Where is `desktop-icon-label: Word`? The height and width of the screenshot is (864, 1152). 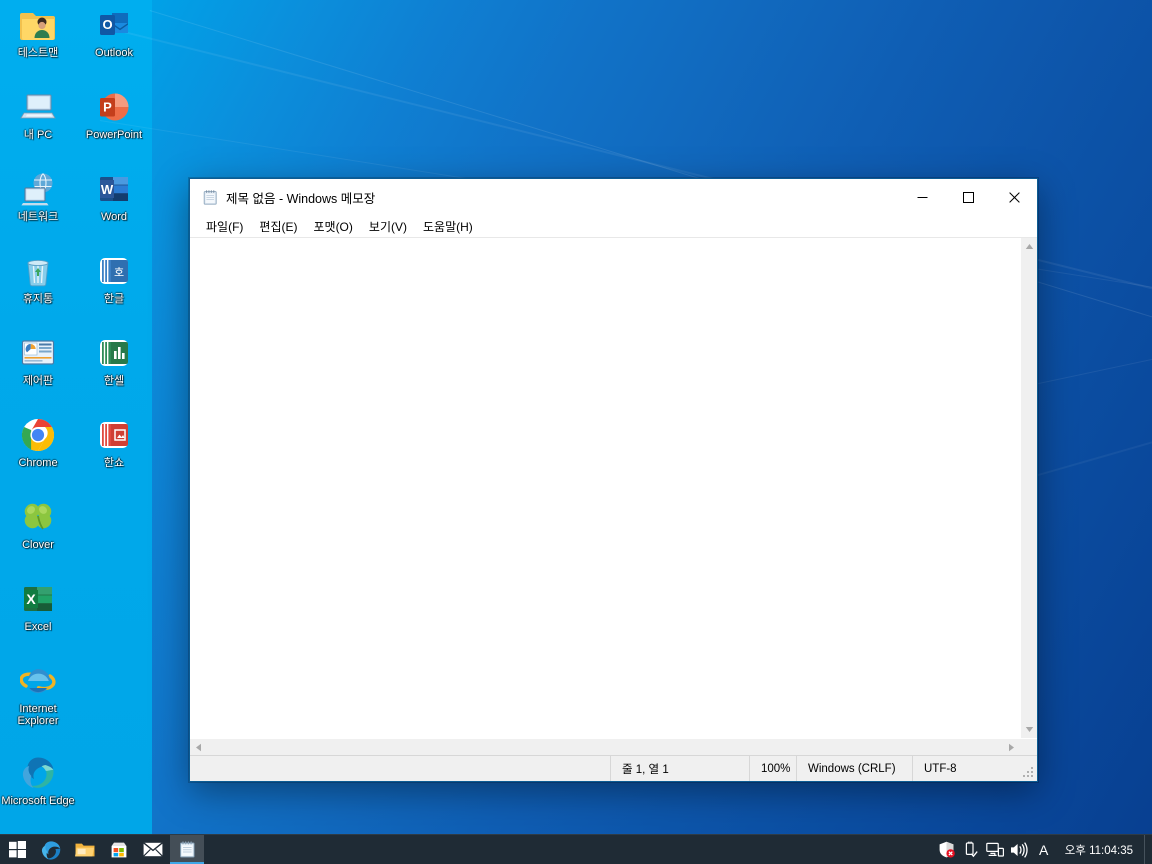
desktop-icon-label: Word is located at coordinates (114, 217).